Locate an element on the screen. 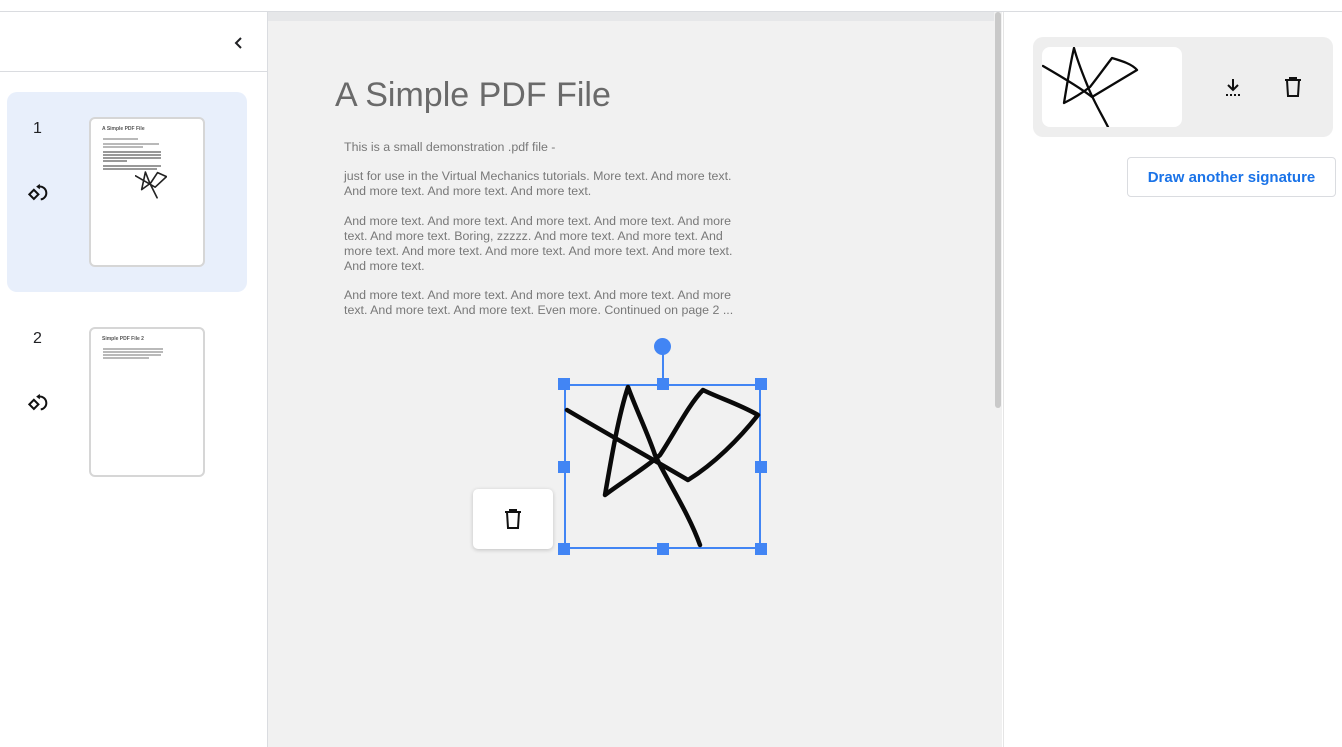 This screenshot has height=747, width=1342. top-bar is located at coordinates (671, 6).